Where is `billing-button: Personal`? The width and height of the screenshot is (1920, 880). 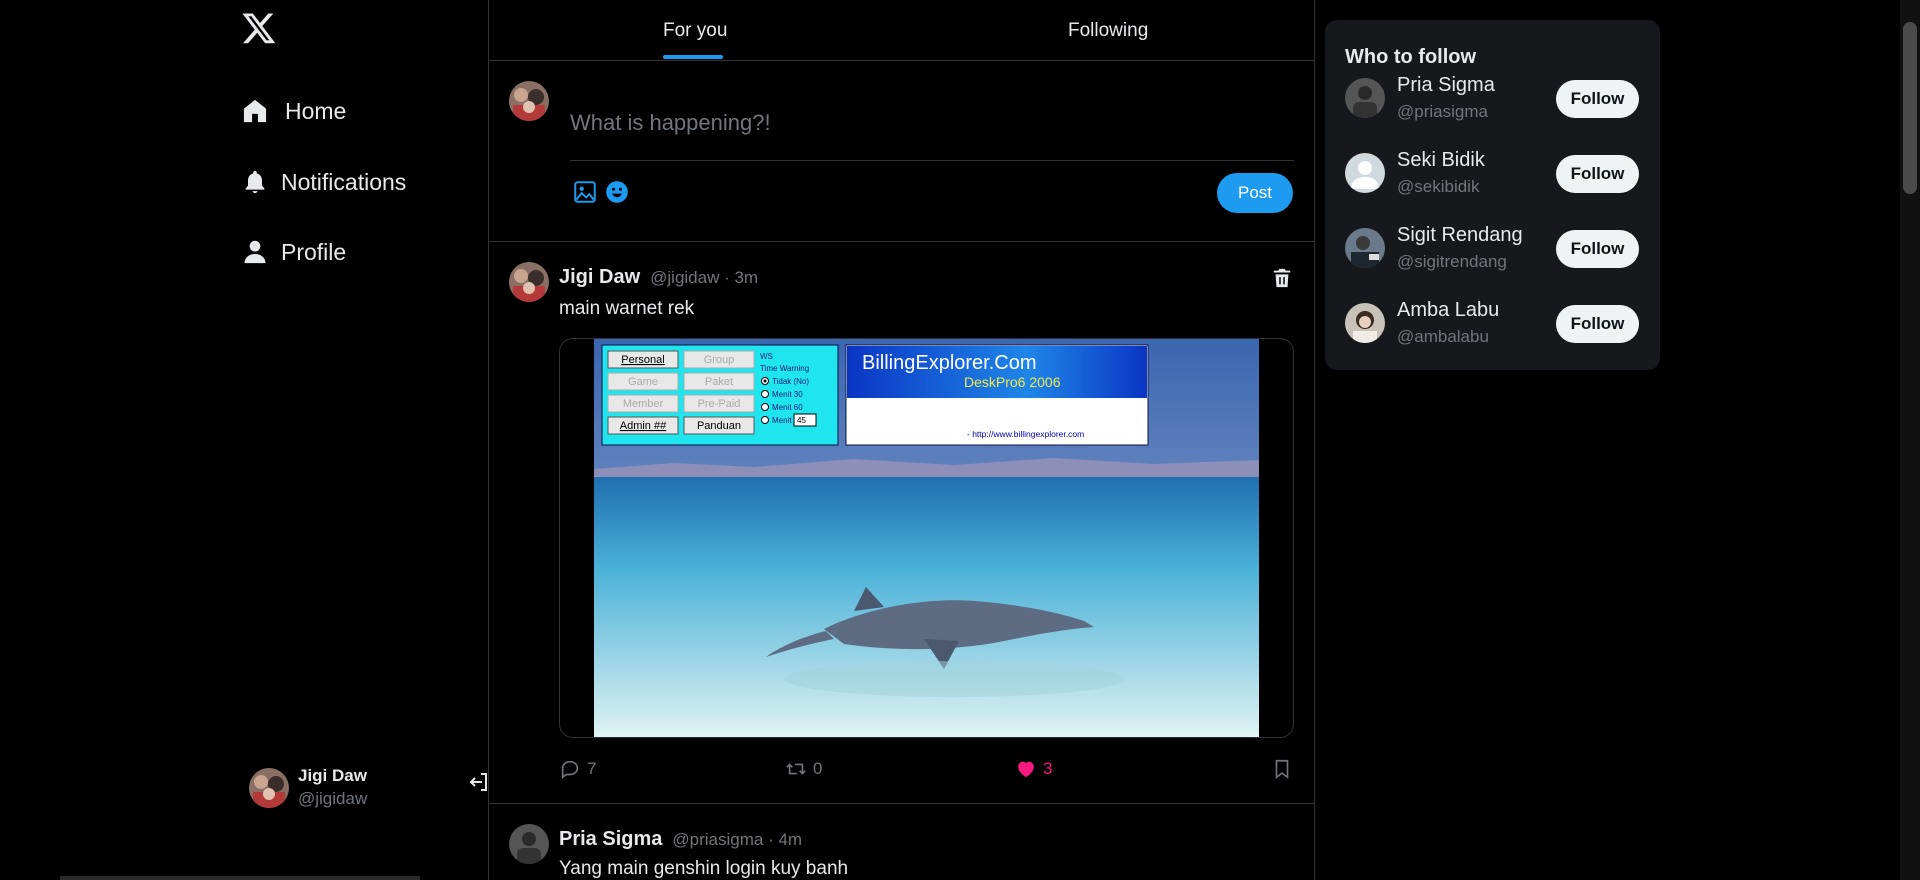
billing-button: Personal is located at coordinates (642, 360).